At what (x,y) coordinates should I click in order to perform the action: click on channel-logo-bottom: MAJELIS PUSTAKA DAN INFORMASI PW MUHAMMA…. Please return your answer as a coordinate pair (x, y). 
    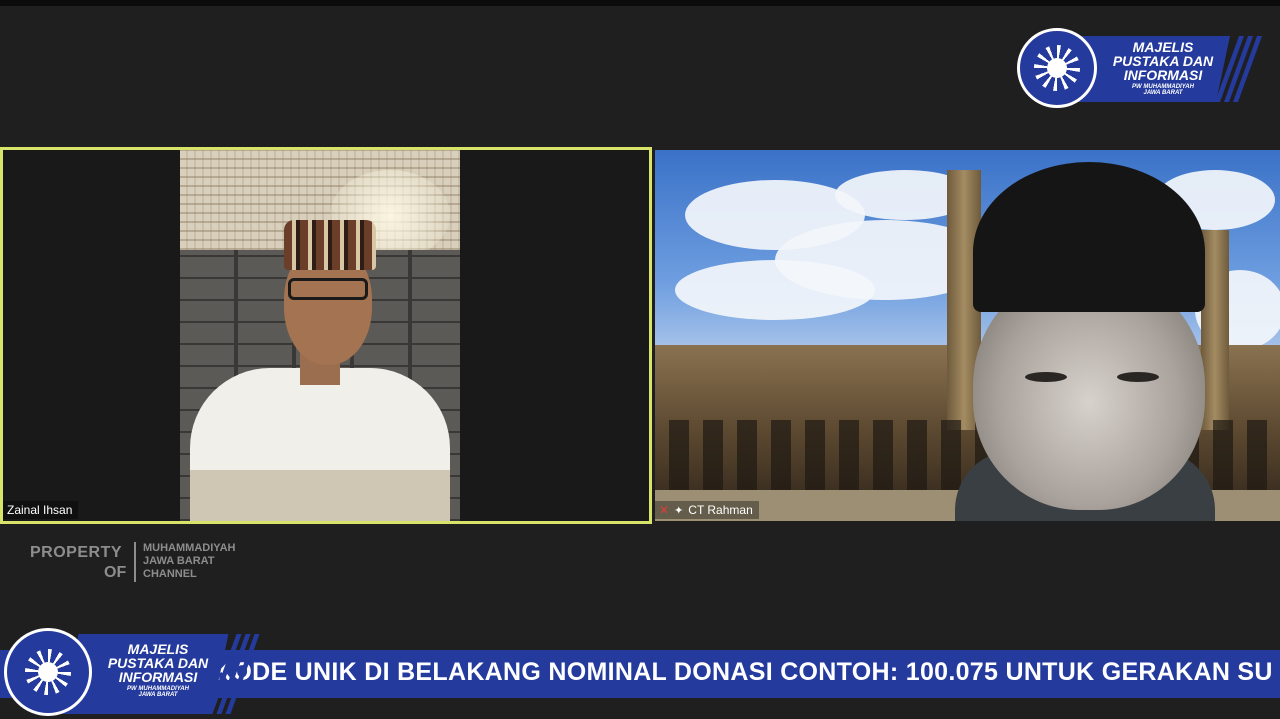
    Looking at the image, I should click on (134, 672).